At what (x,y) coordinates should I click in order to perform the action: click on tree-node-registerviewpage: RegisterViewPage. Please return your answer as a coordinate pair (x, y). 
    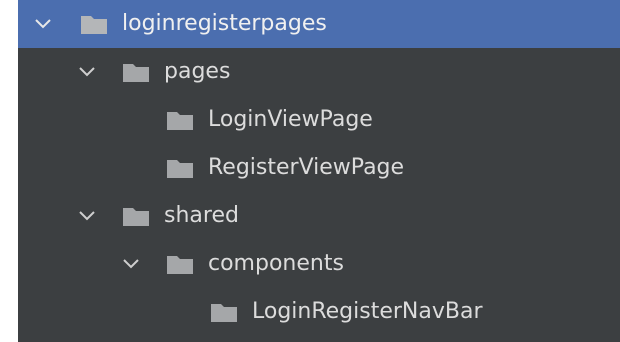
    Looking at the image, I should click on (319, 168).